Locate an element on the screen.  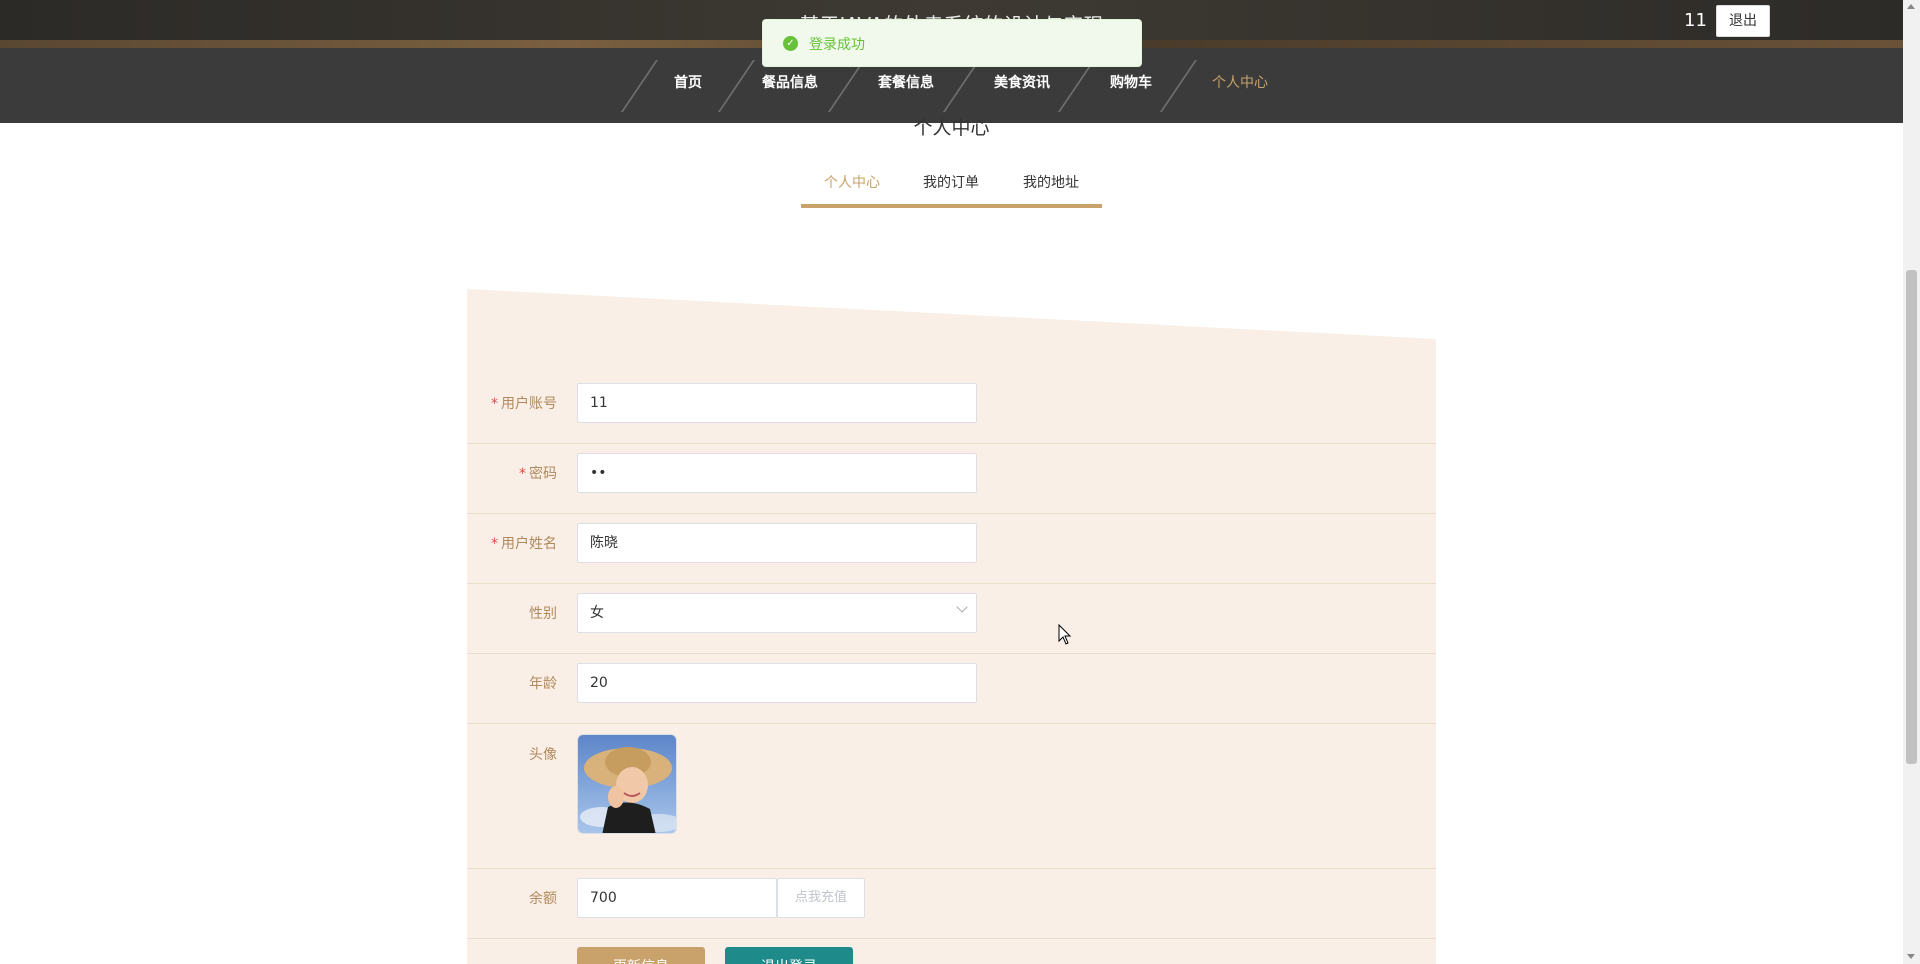
gender-select-value: 女 is located at coordinates (597, 613).